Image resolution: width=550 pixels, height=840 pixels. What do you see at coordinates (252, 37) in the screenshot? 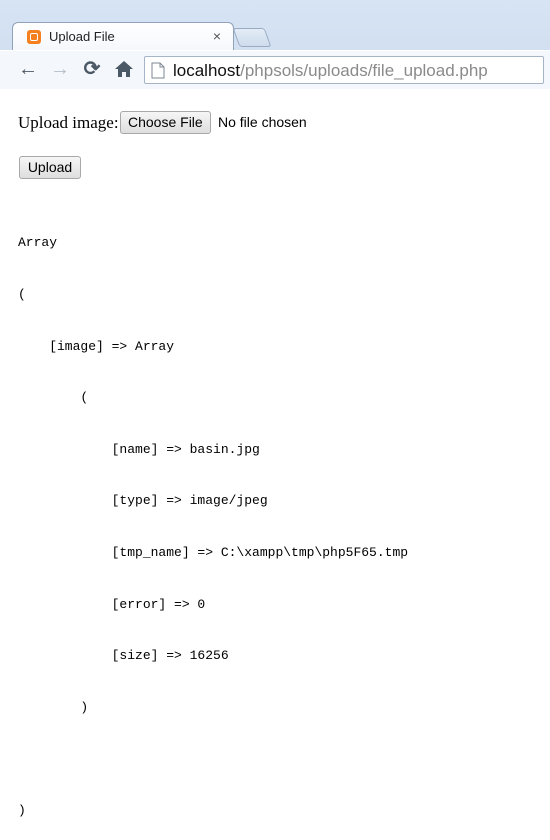
I see `new-tab-button` at bounding box center [252, 37].